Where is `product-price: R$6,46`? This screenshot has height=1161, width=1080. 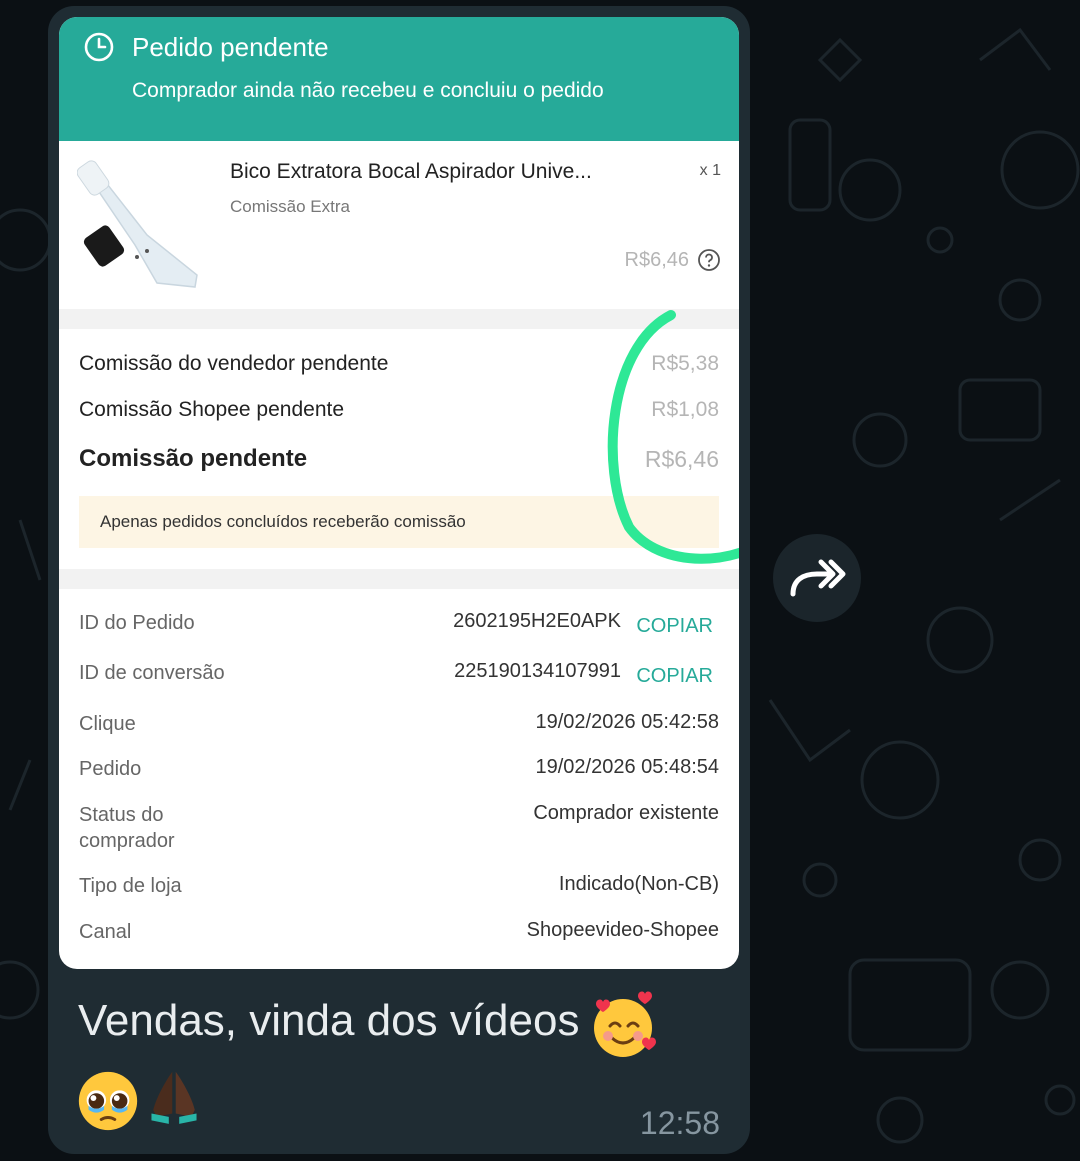 product-price: R$6,46 is located at coordinates (657, 260).